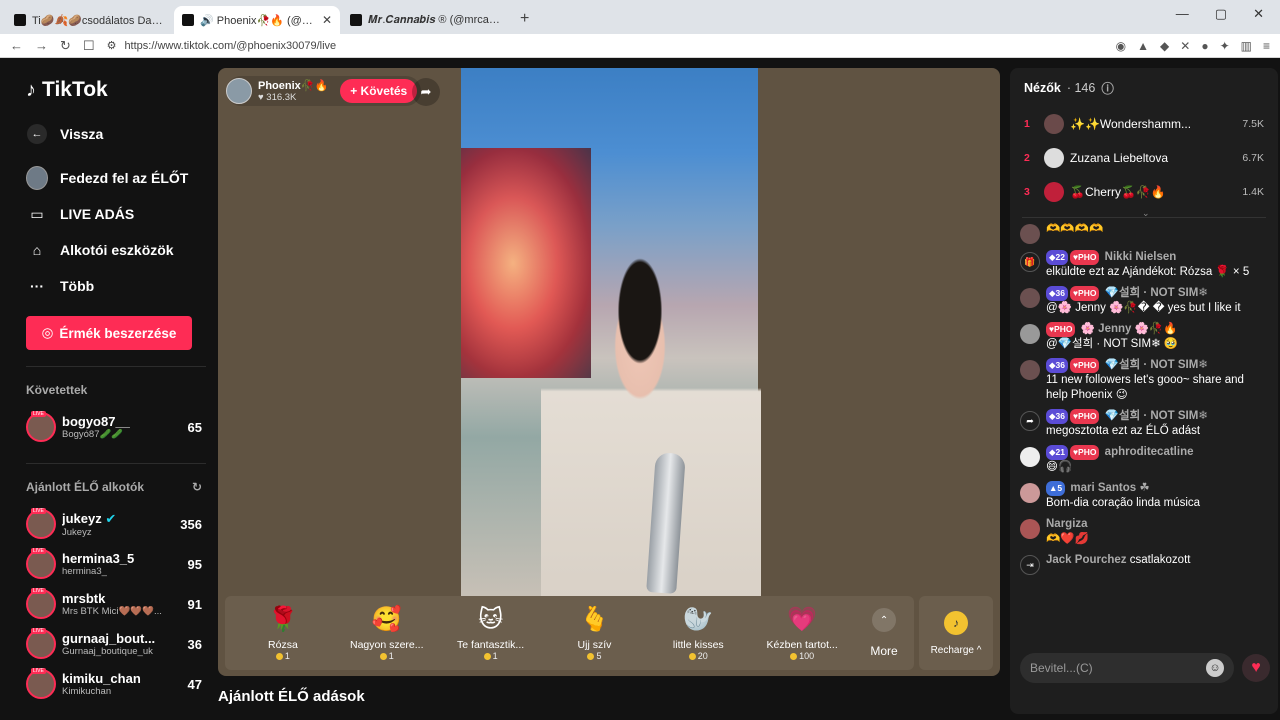 The image size is (1280, 720). Describe the element at coordinates (197, 487) in the screenshot. I see `refresh-icon: ↻` at that location.